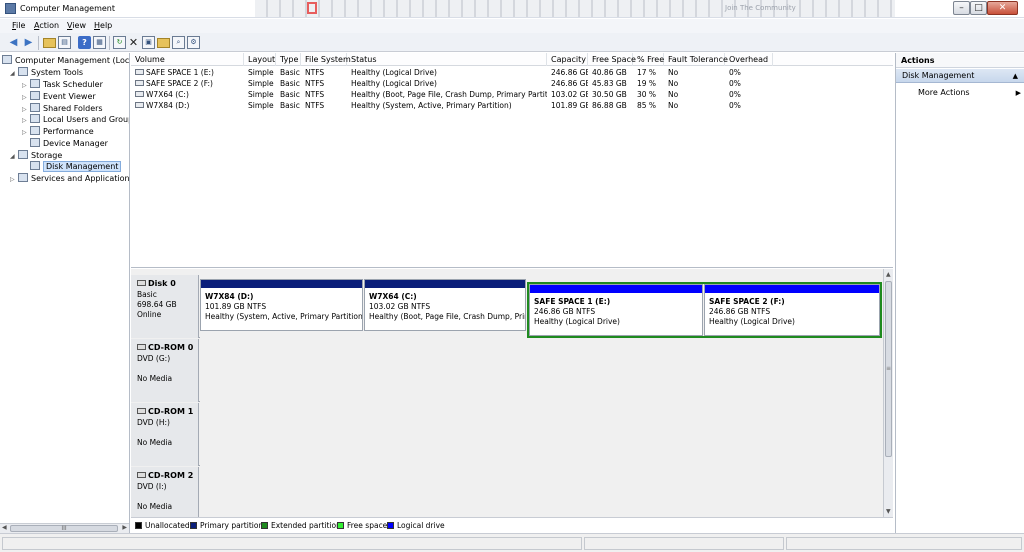 Image resolution: width=1024 pixels, height=552 pixels. What do you see at coordinates (99, 42) in the screenshot?
I see `properties-view-icon: ▦` at bounding box center [99, 42].